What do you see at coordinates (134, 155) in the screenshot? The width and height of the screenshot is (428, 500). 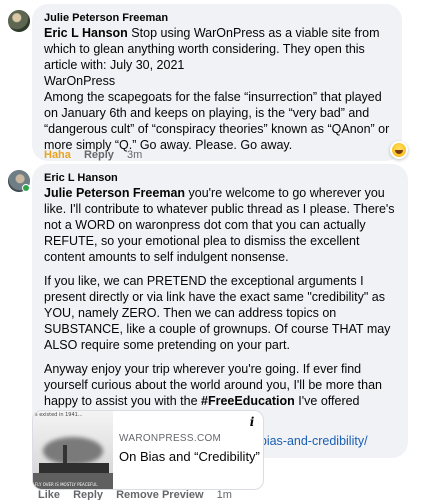 I see `timestamp: 3m` at bounding box center [134, 155].